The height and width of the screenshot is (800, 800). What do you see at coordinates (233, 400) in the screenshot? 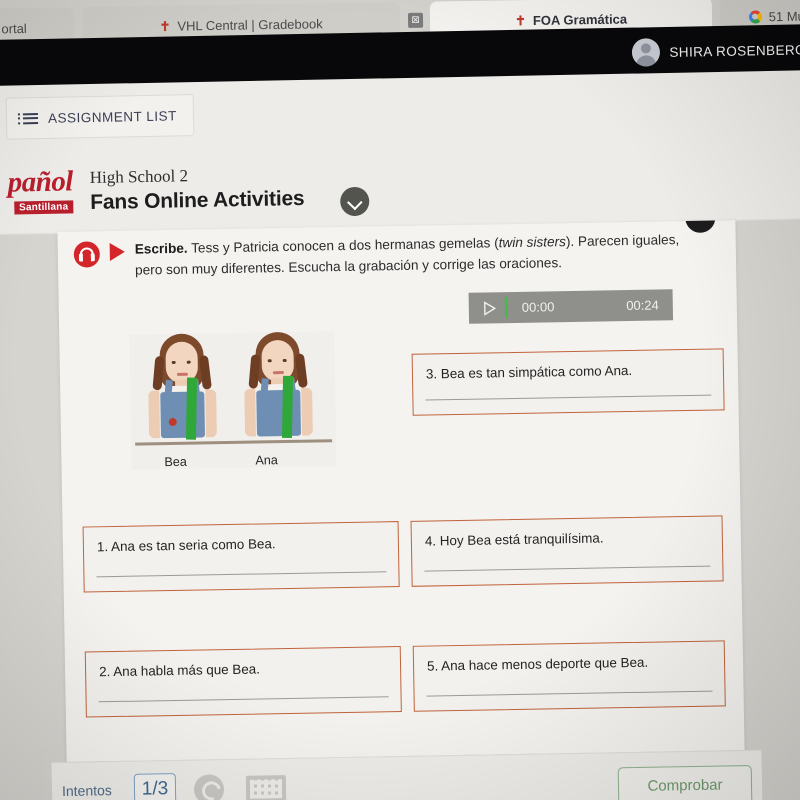
I see `twins-photo: Bea Ana` at bounding box center [233, 400].